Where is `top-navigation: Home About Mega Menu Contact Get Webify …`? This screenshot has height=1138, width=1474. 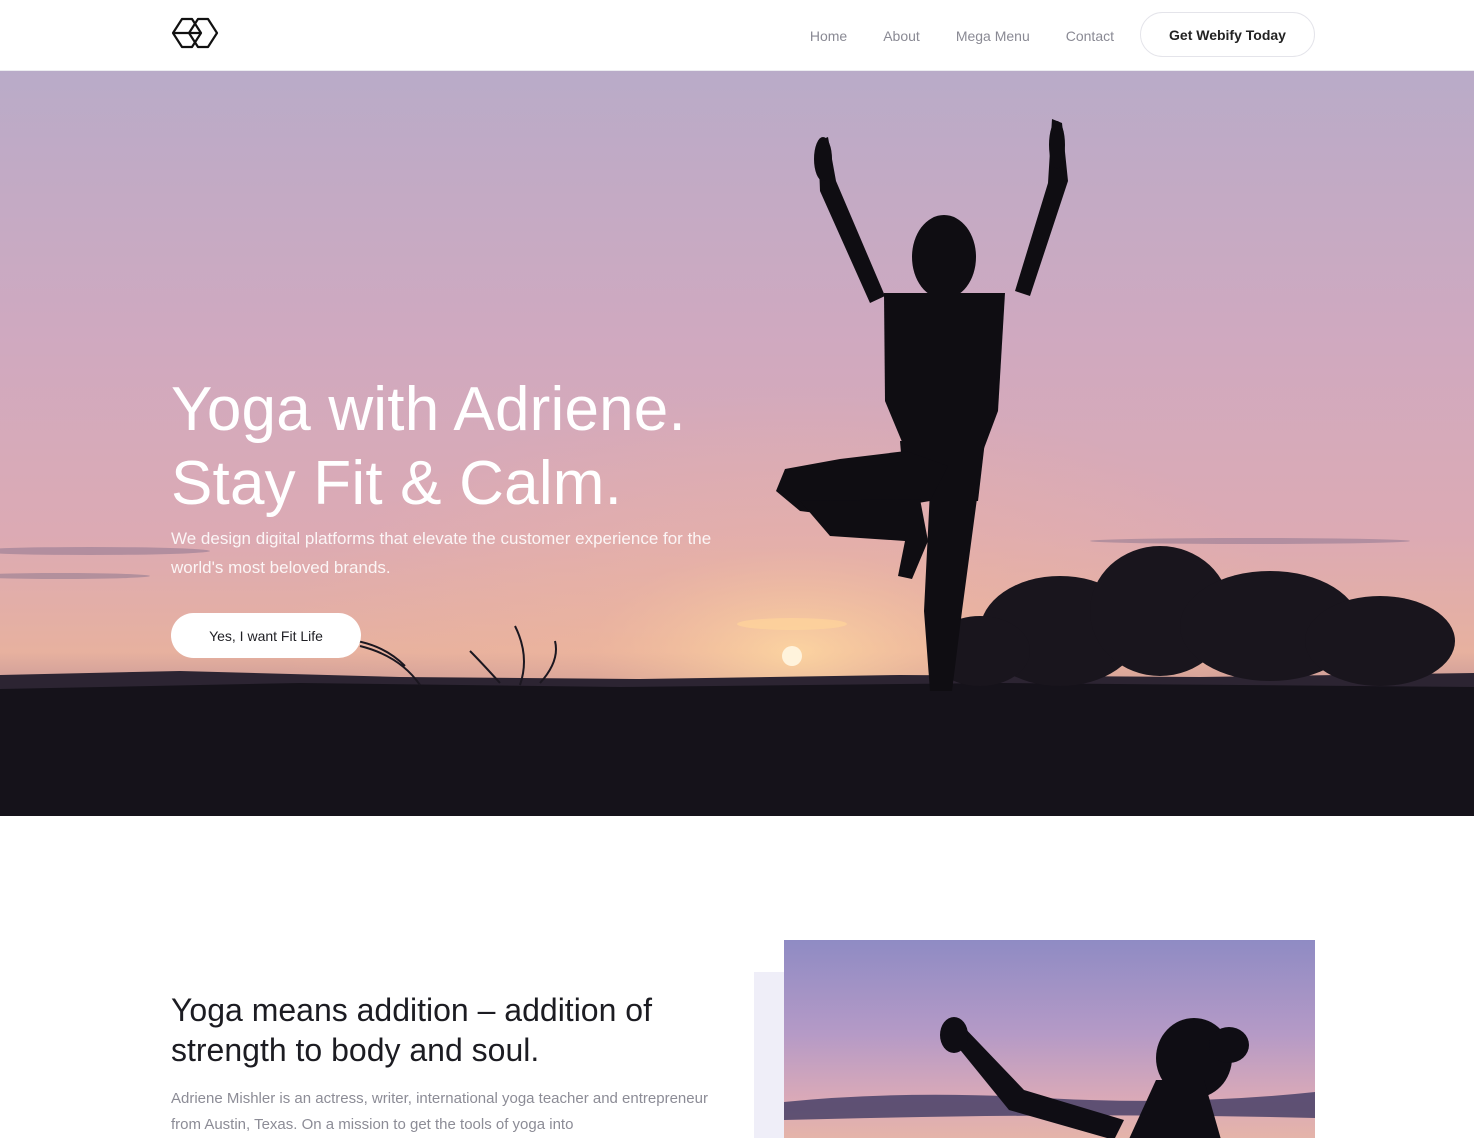
top-navigation: Home About Mega Menu Contact Get Webify … is located at coordinates (737, 35).